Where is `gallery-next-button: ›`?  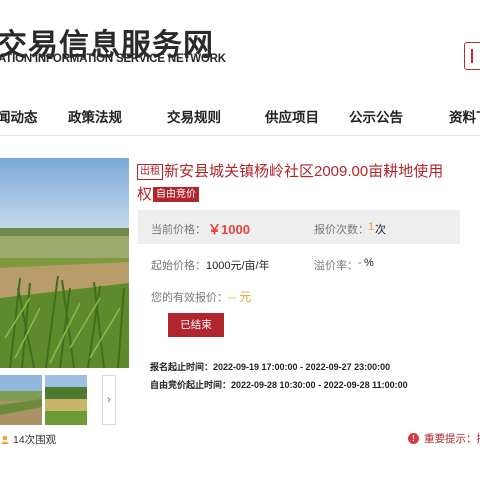 gallery-next-button: › is located at coordinates (109, 400).